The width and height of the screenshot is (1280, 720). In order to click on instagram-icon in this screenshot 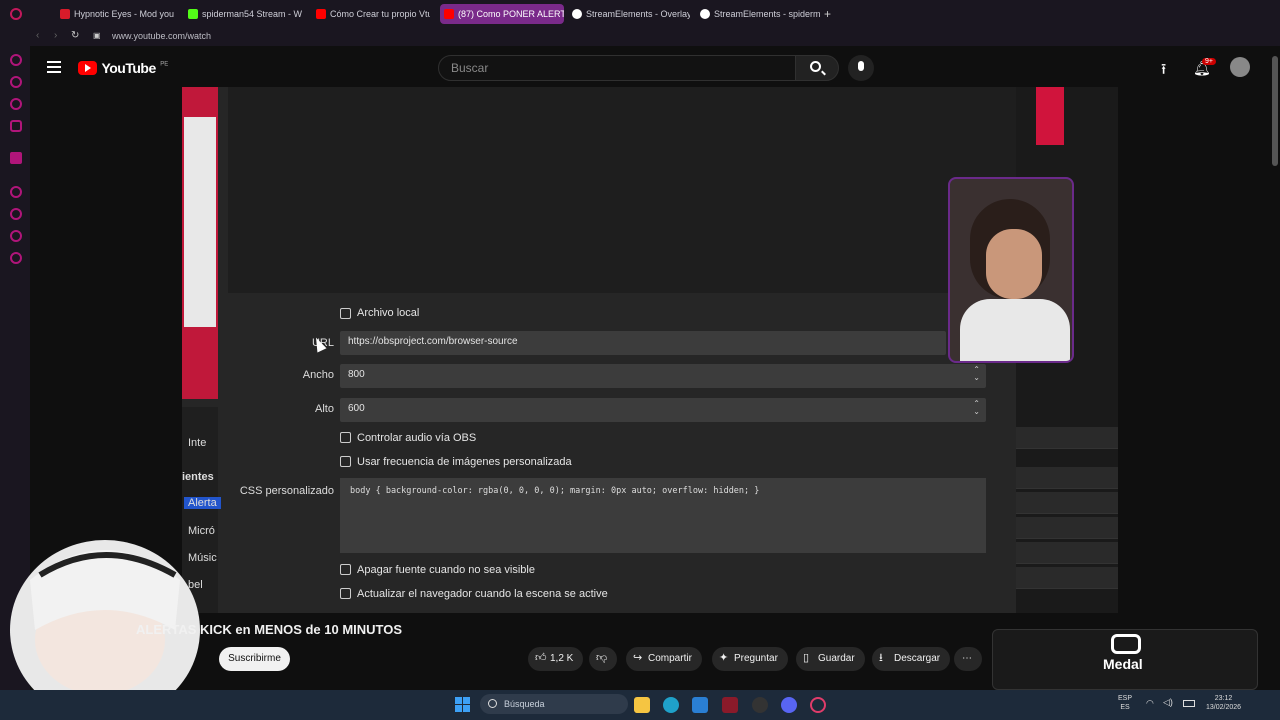, I will do `click(16, 126)`.